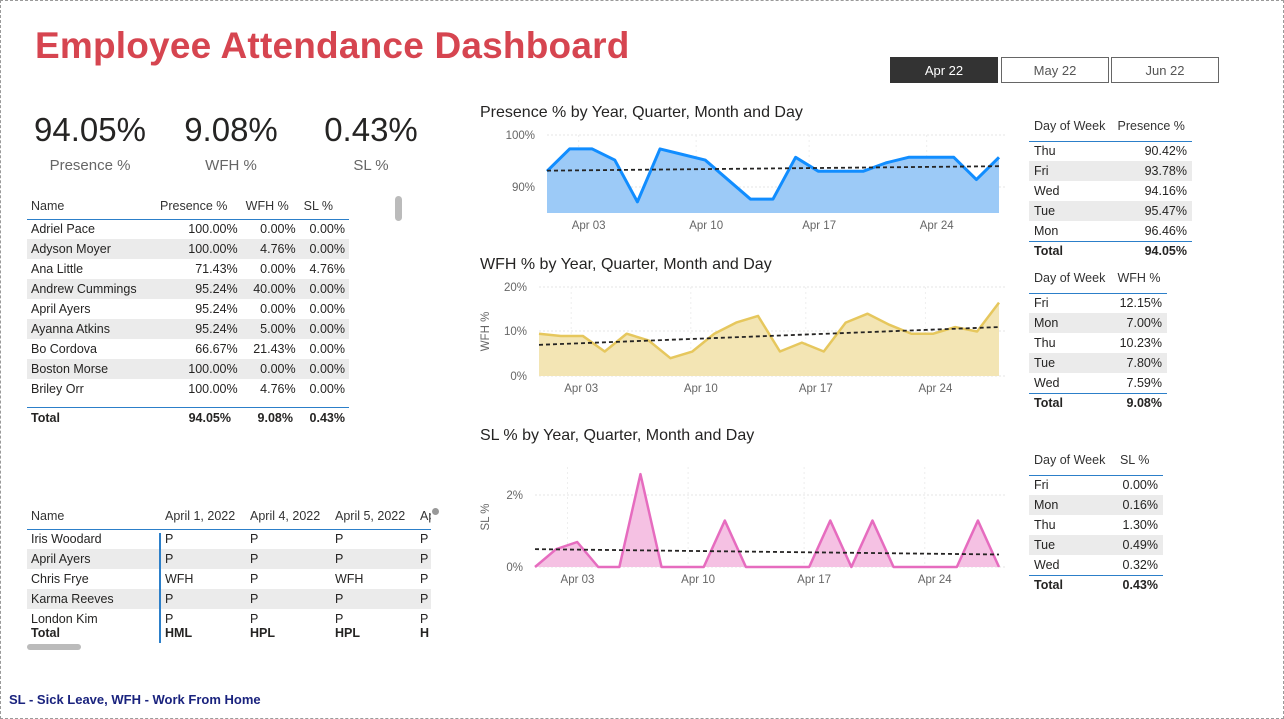 The height and width of the screenshot is (719, 1284). Describe the element at coordinates (1096, 485) in the screenshot. I see `dow-row: Fri 0.00%` at that location.